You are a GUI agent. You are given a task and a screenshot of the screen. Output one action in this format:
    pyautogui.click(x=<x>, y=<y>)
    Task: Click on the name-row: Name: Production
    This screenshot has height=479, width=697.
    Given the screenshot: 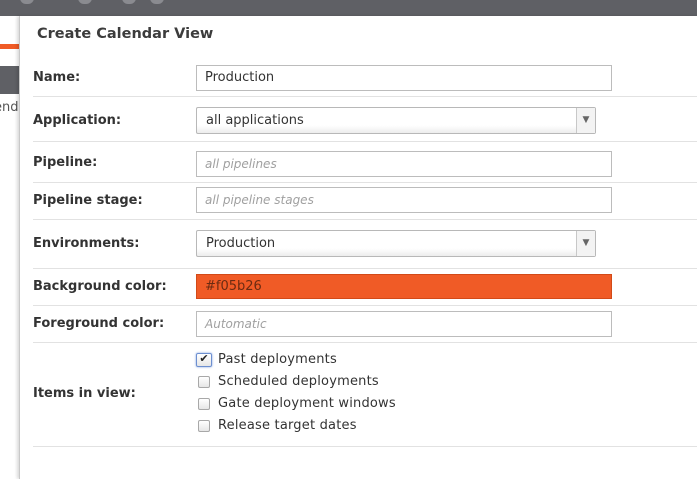 What is the action you would take?
    pyautogui.click(x=365, y=78)
    